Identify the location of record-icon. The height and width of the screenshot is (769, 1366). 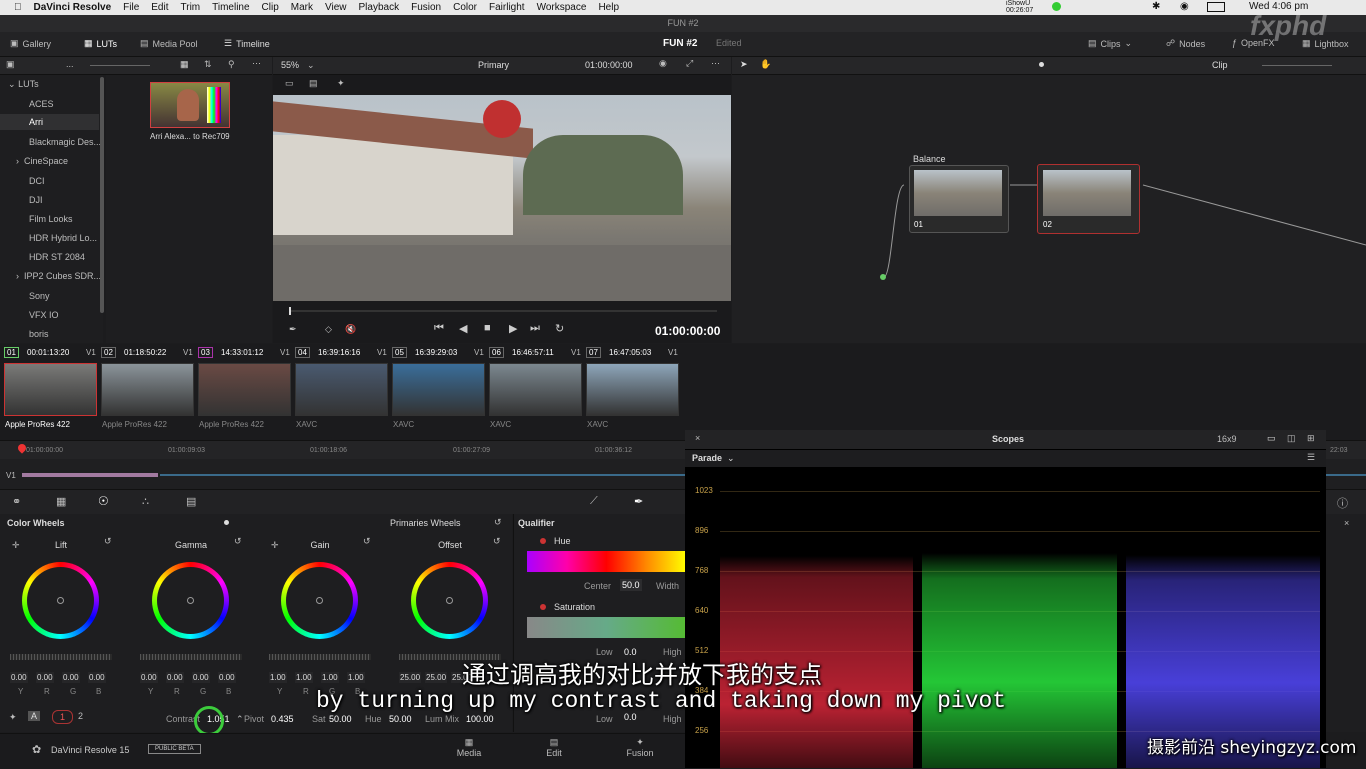
(1056, 6).